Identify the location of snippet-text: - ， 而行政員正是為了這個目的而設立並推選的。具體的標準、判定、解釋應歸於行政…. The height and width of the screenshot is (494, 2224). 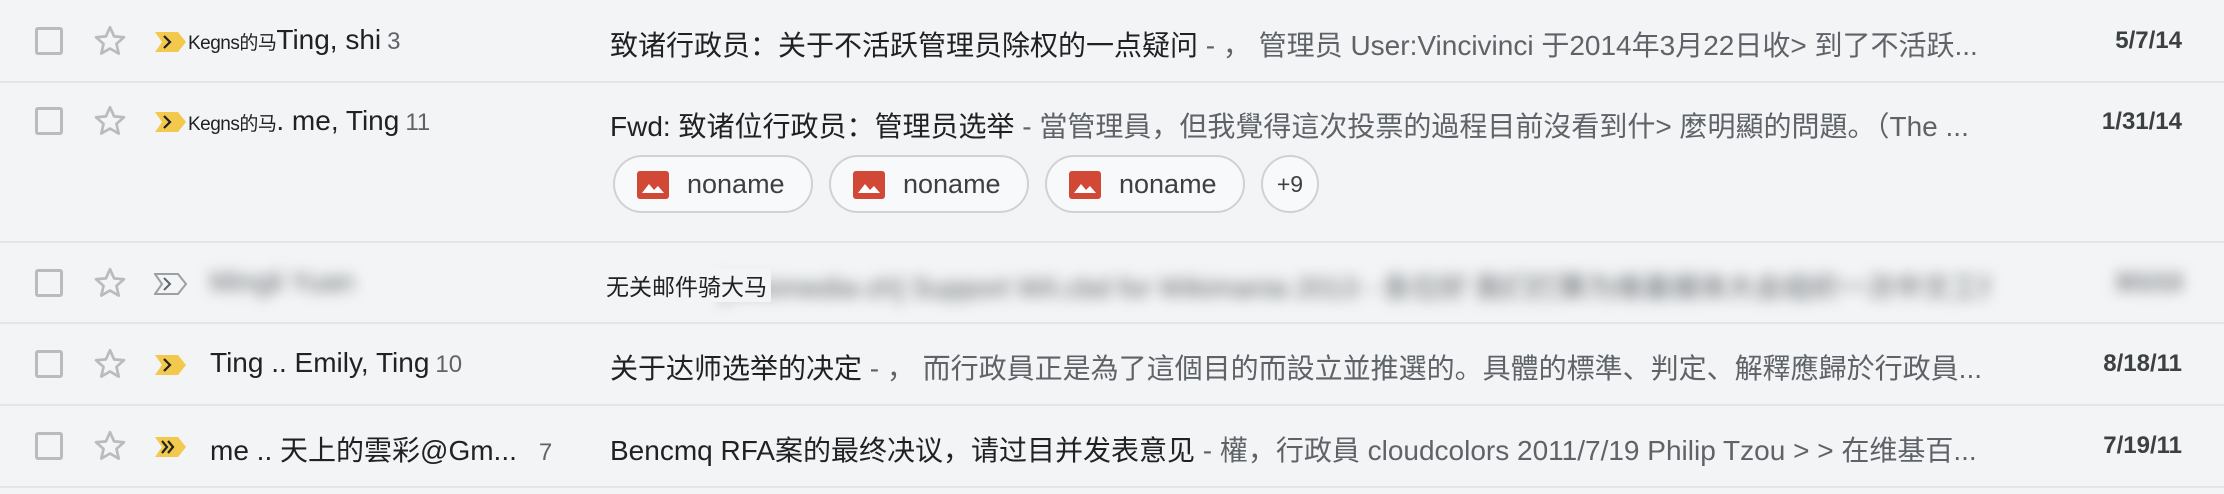
(1422, 368).